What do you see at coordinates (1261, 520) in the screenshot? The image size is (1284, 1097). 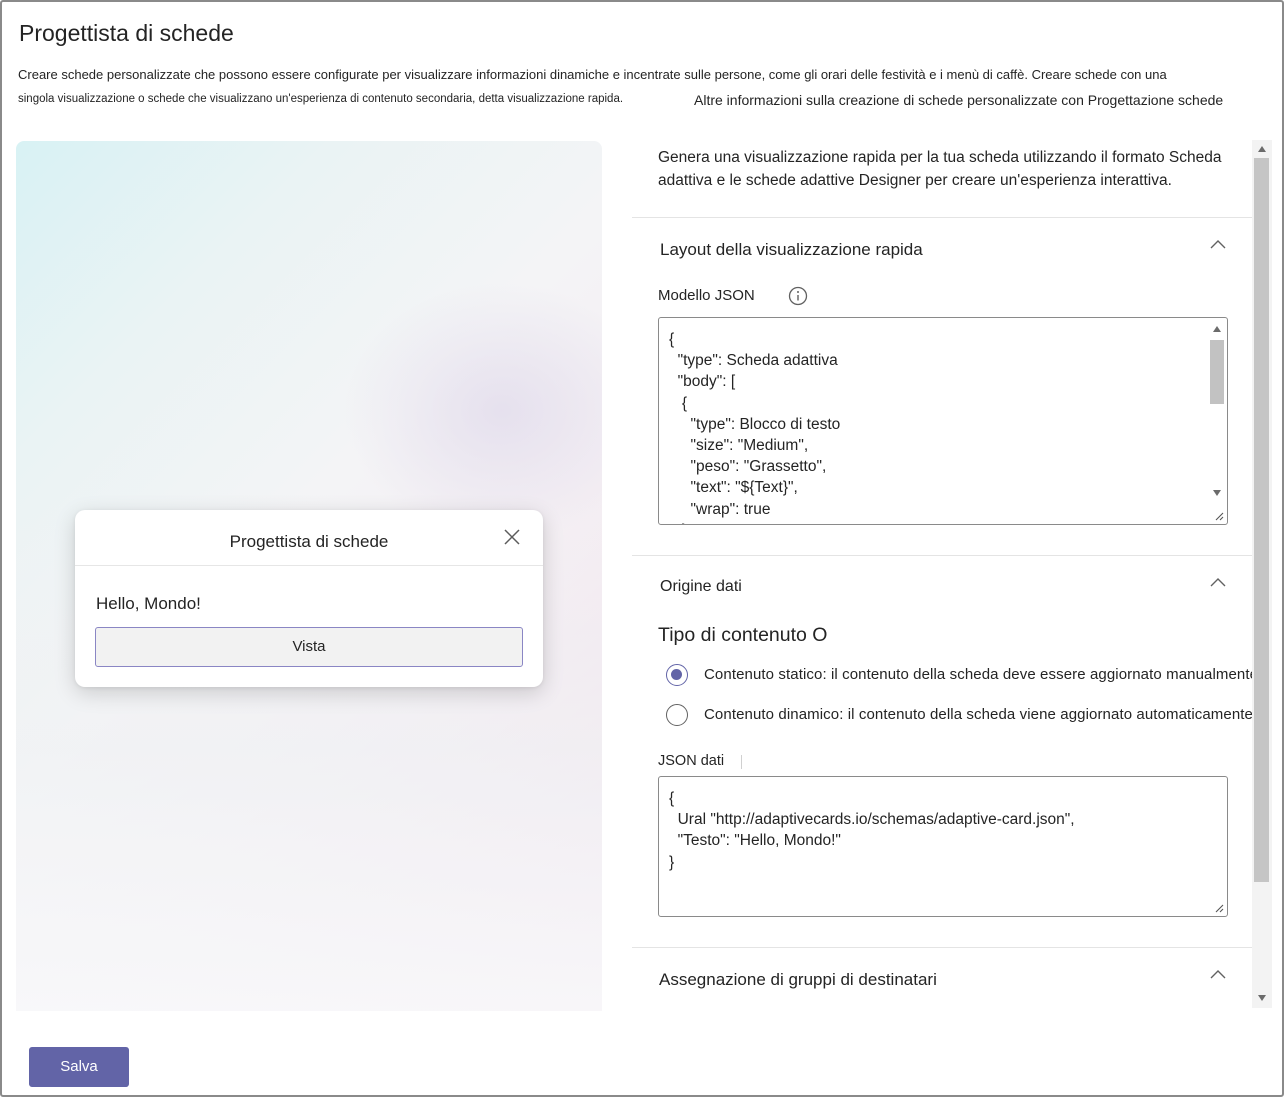 I see `panel-scroll-thumb` at bounding box center [1261, 520].